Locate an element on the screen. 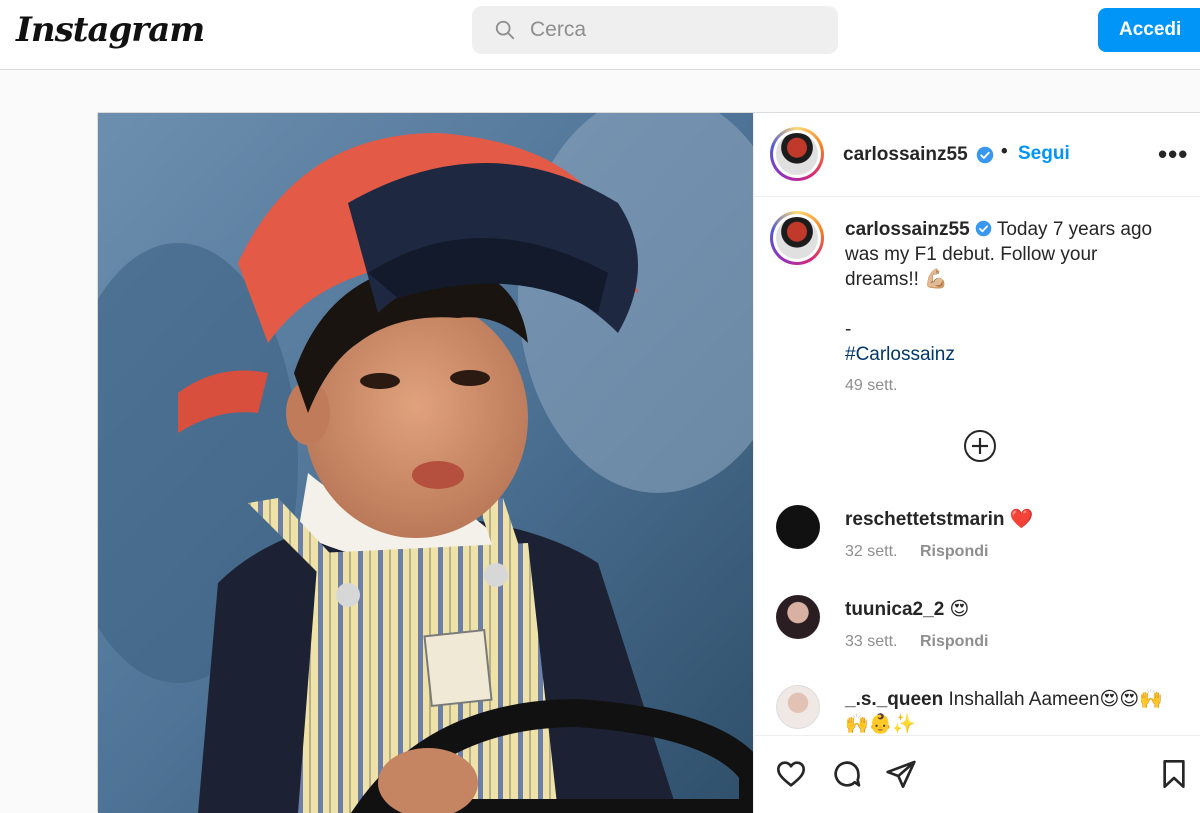 Image resolution: width=1200 pixels, height=813 pixels. login-button: Accedi is located at coordinates (1149, 30).